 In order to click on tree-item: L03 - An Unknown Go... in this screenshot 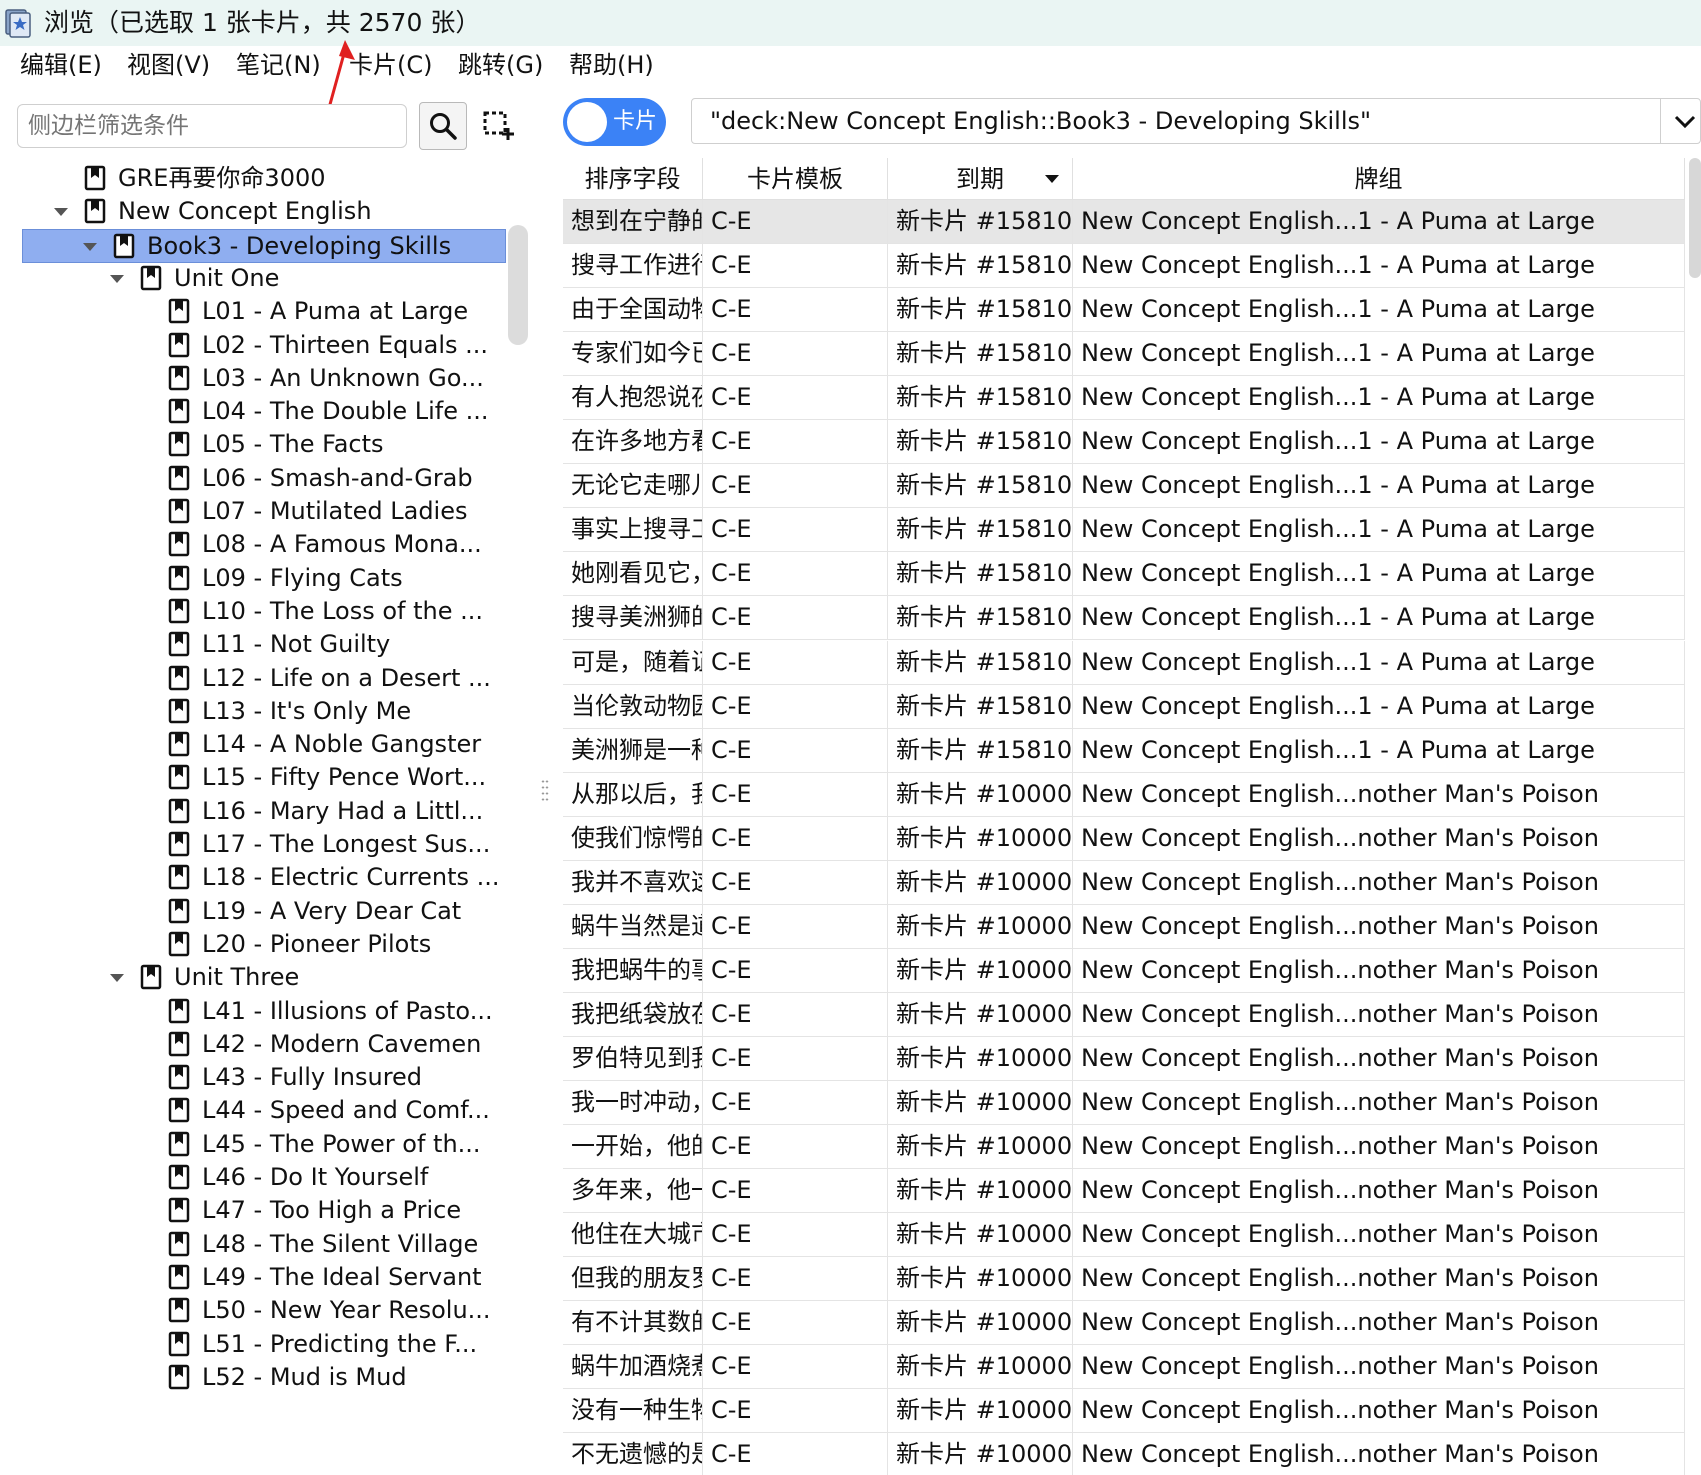, I will do `click(264, 379)`.